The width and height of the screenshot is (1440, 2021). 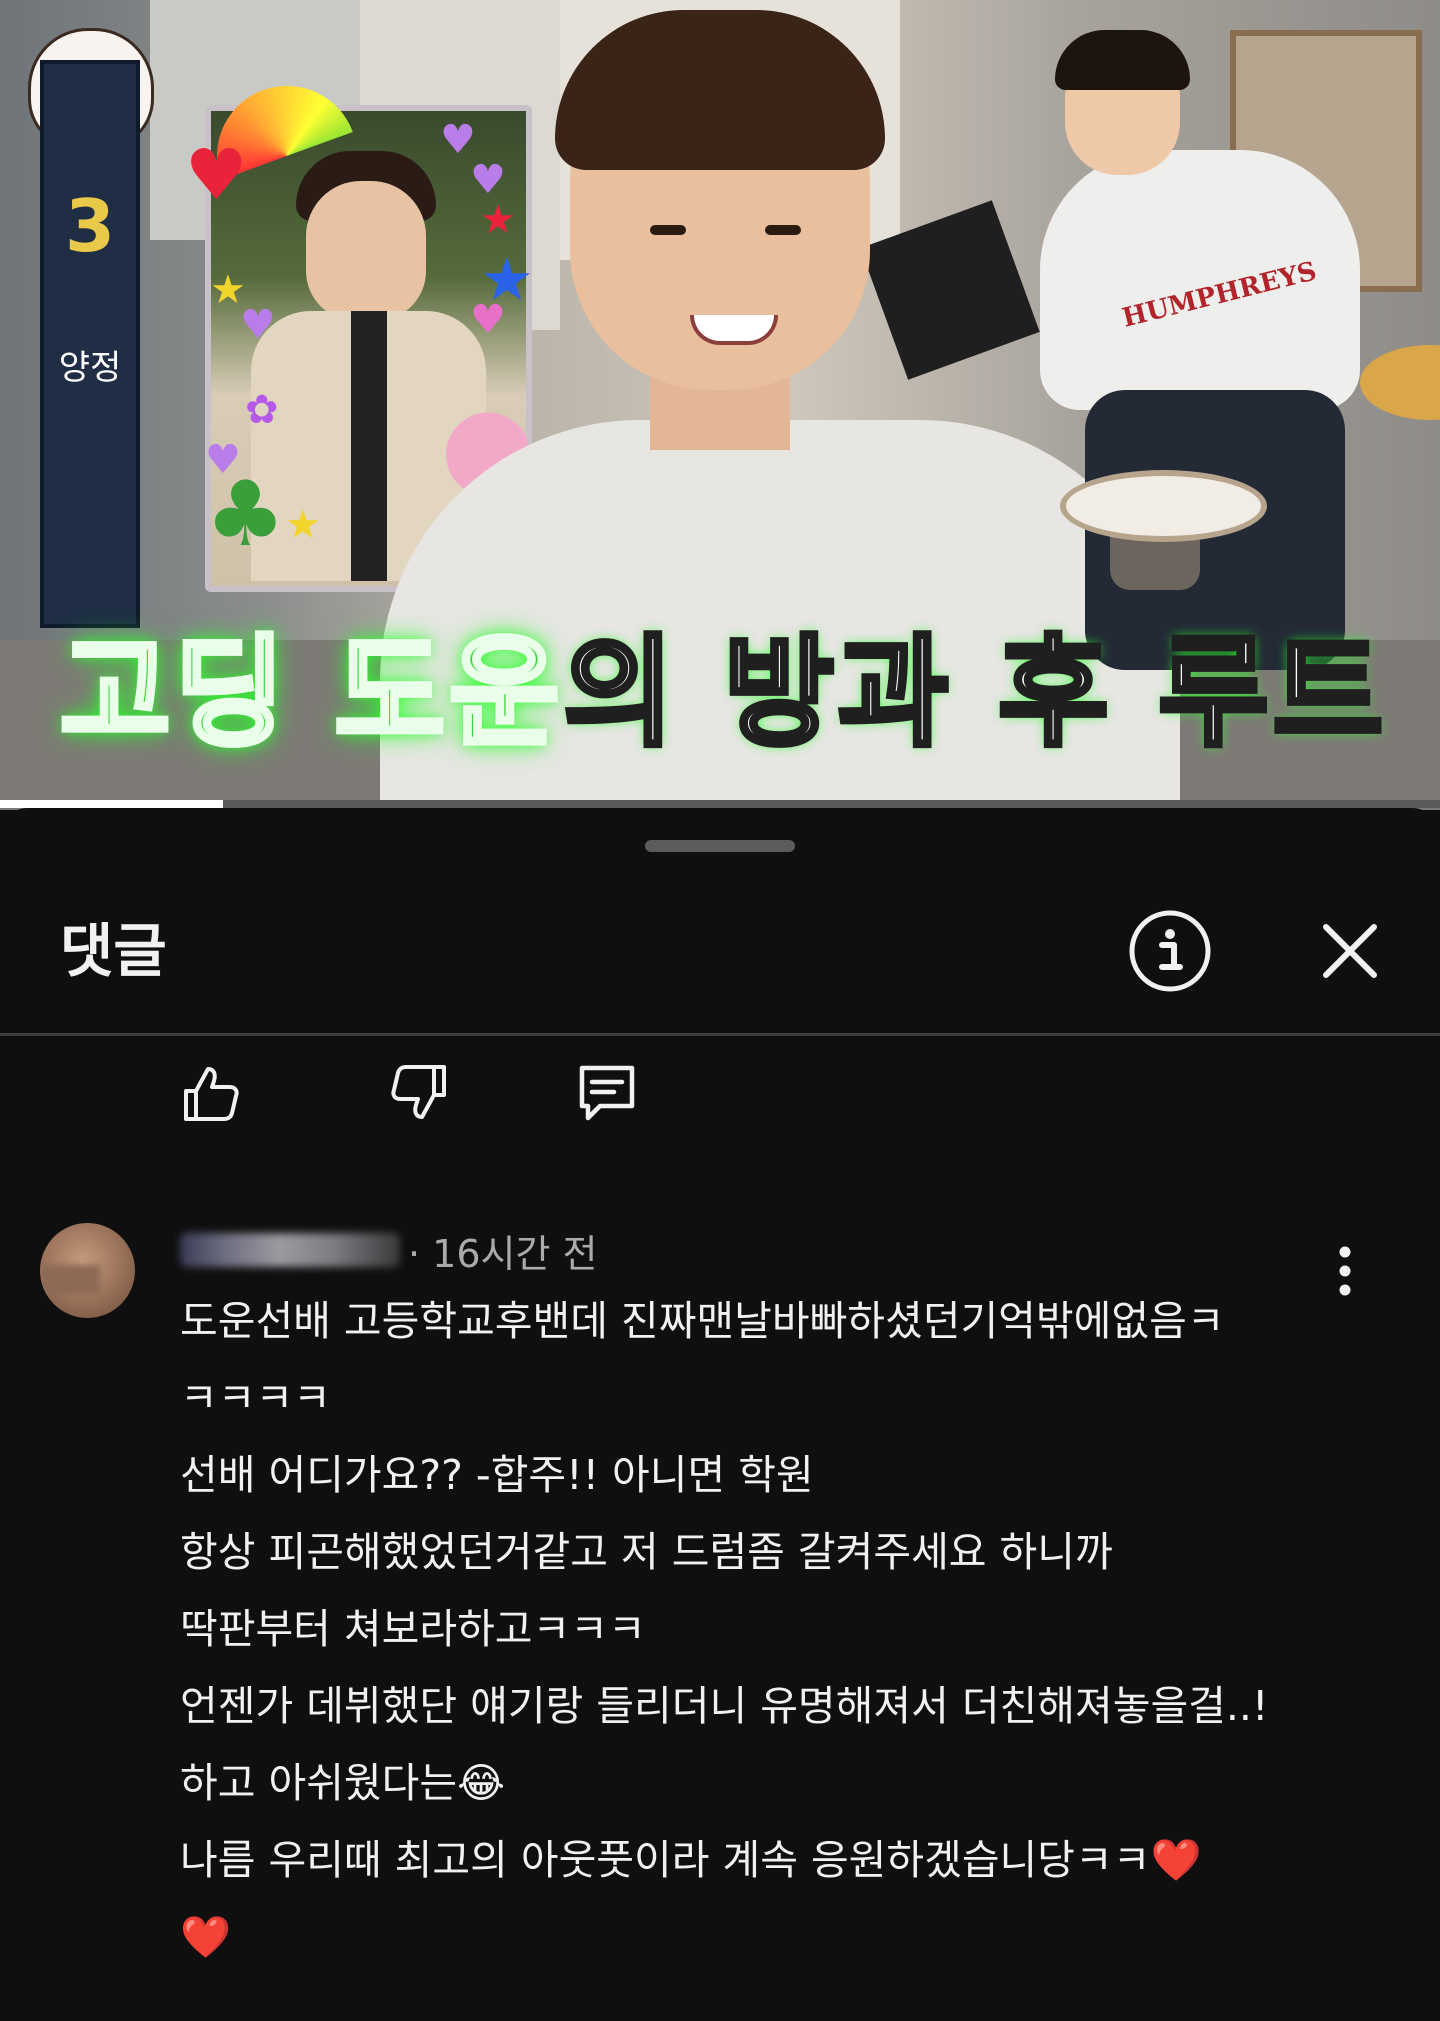 What do you see at coordinates (720, 1034) in the screenshot?
I see `sheet-divider` at bounding box center [720, 1034].